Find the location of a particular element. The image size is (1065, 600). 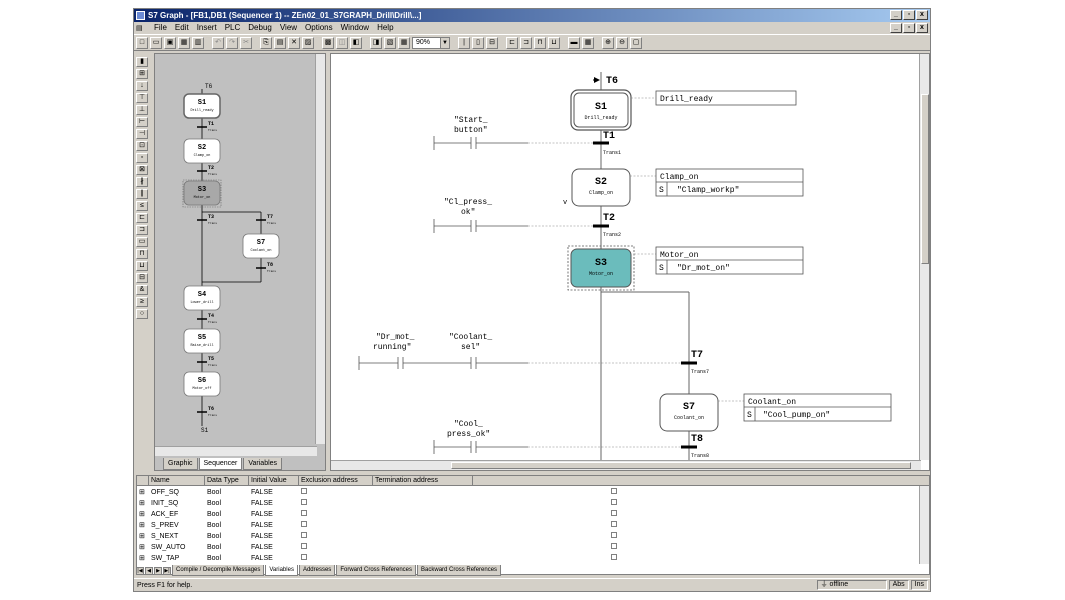

col-termination-address: Termination address is located at coordinates (423, 480).